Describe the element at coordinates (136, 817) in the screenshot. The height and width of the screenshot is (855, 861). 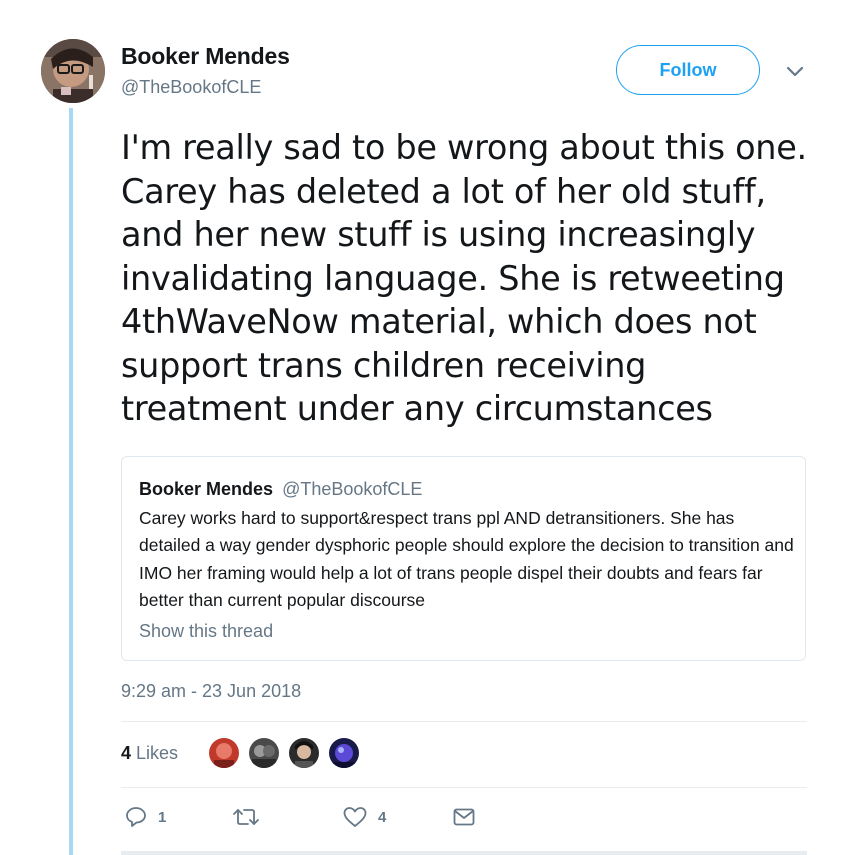
I see `reply-icon` at that location.